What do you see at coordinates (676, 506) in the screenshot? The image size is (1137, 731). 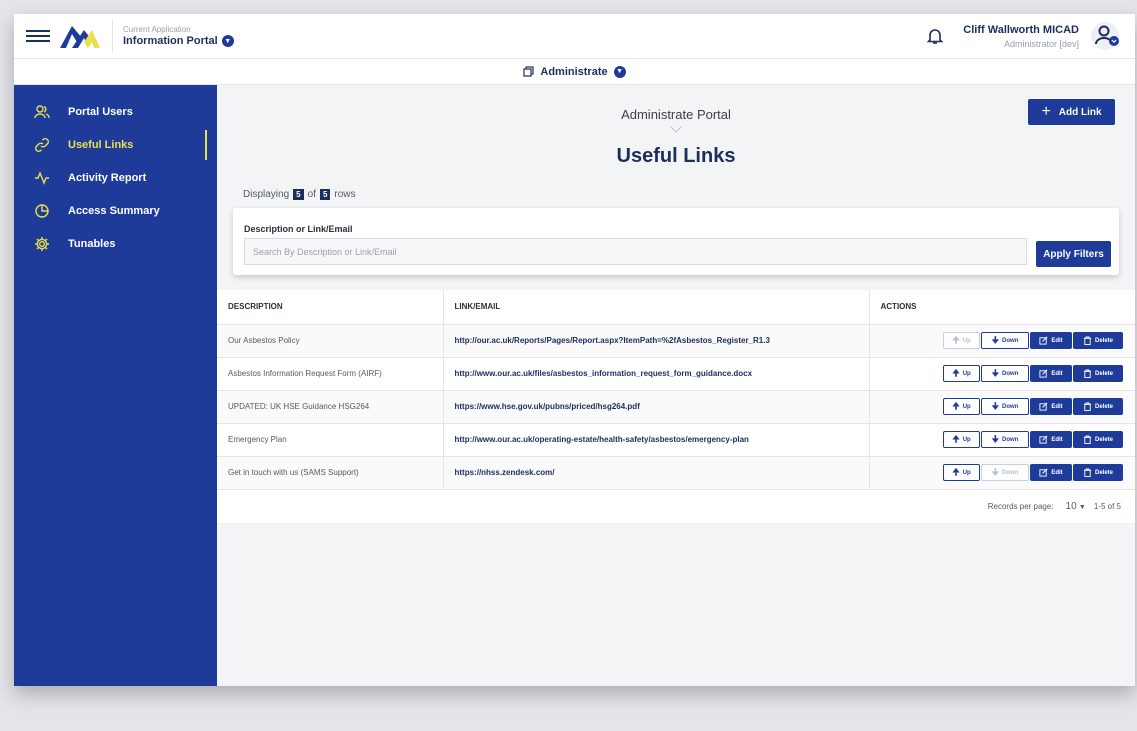 I see `pagination: Records per page: 10 ▼ 1-5 of 5` at bounding box center [676, 506].